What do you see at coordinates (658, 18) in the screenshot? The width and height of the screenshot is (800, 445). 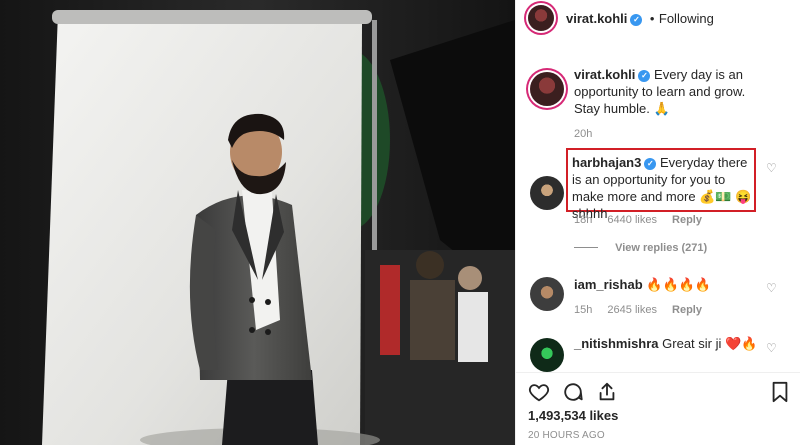 I see `post-header: virat.kohli ✓ • Following` at bounding box center [658, 18].